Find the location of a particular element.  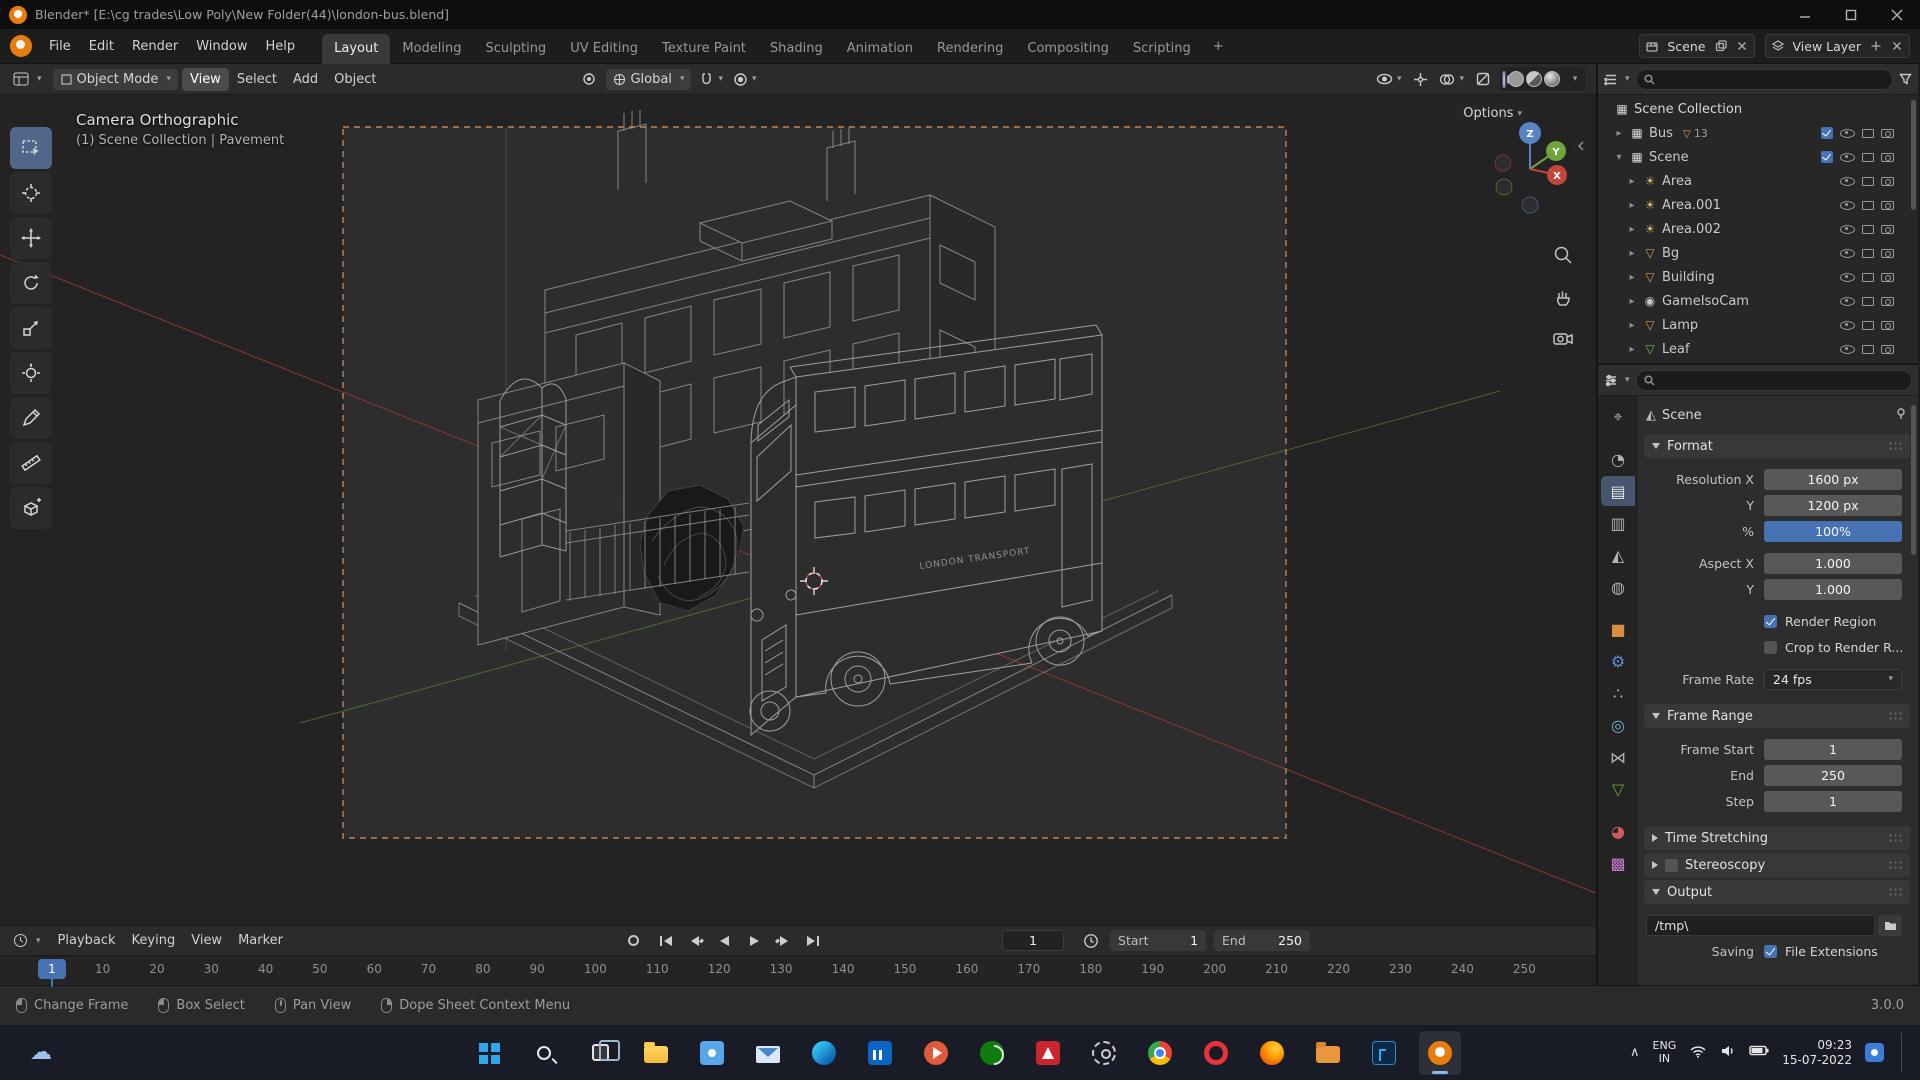

properties-search-input is located at coordinates (1781, 380).